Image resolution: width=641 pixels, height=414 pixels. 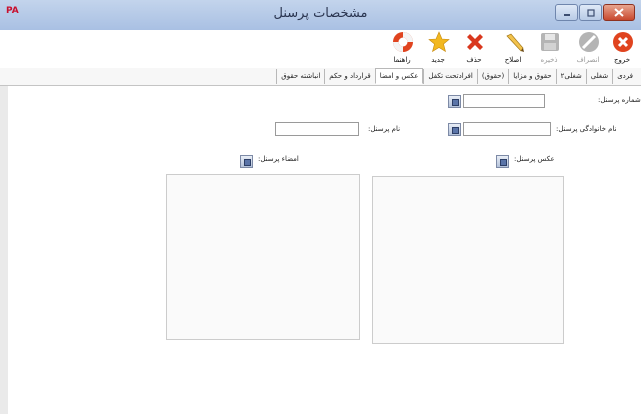 I want to click on signature-label: امضاء پرسنل:, so click(x=278, y=159).